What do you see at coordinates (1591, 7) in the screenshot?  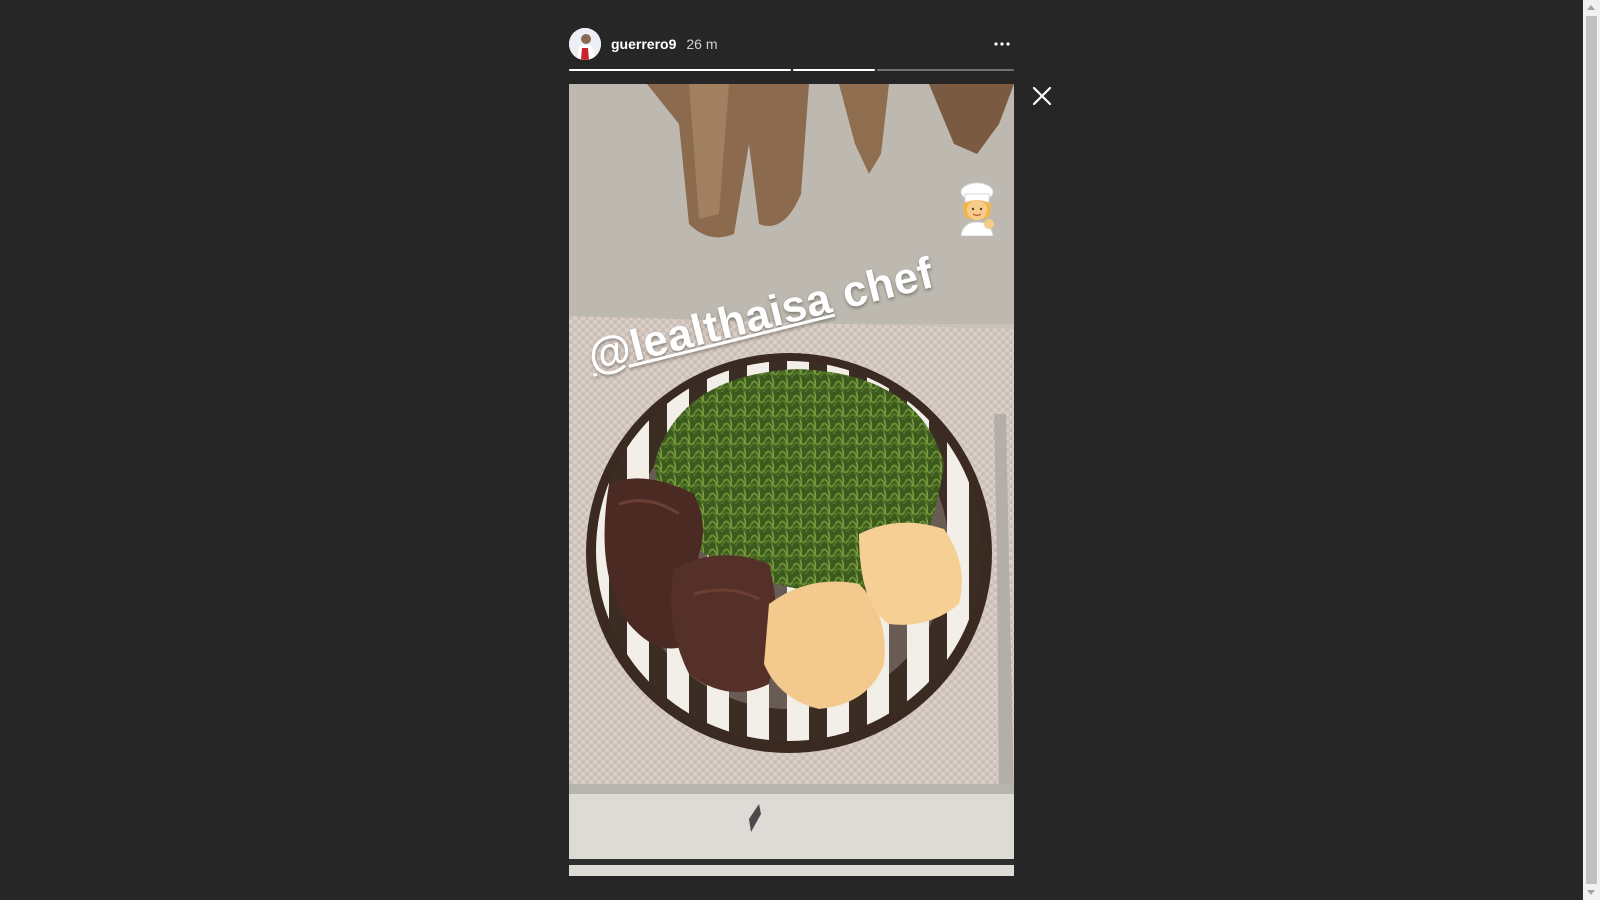 I see `scroll-up-icon` at bounding box center [1591, 7].